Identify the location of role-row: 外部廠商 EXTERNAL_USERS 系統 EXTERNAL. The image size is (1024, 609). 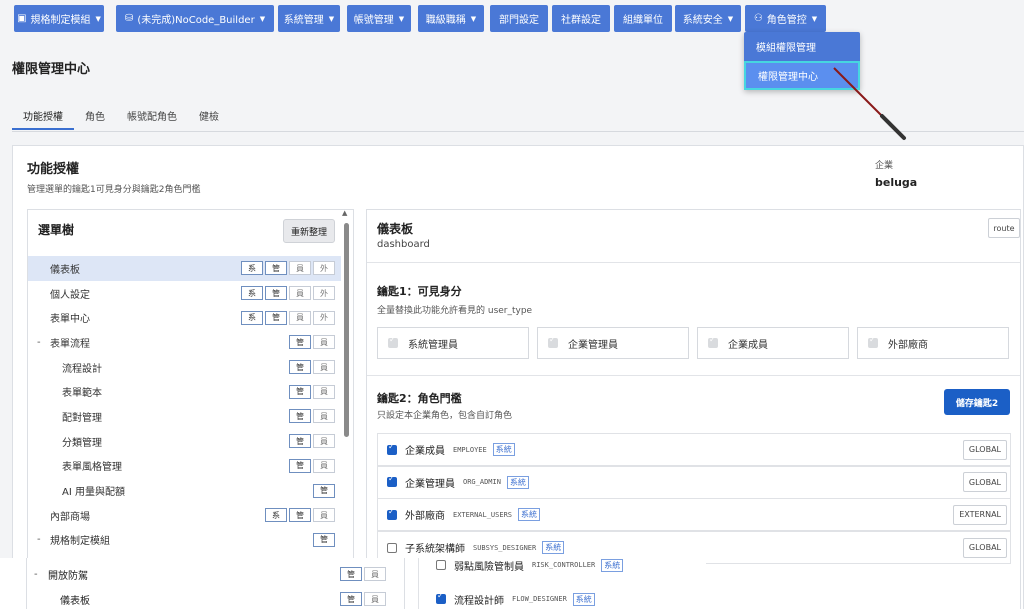
(694, 515).